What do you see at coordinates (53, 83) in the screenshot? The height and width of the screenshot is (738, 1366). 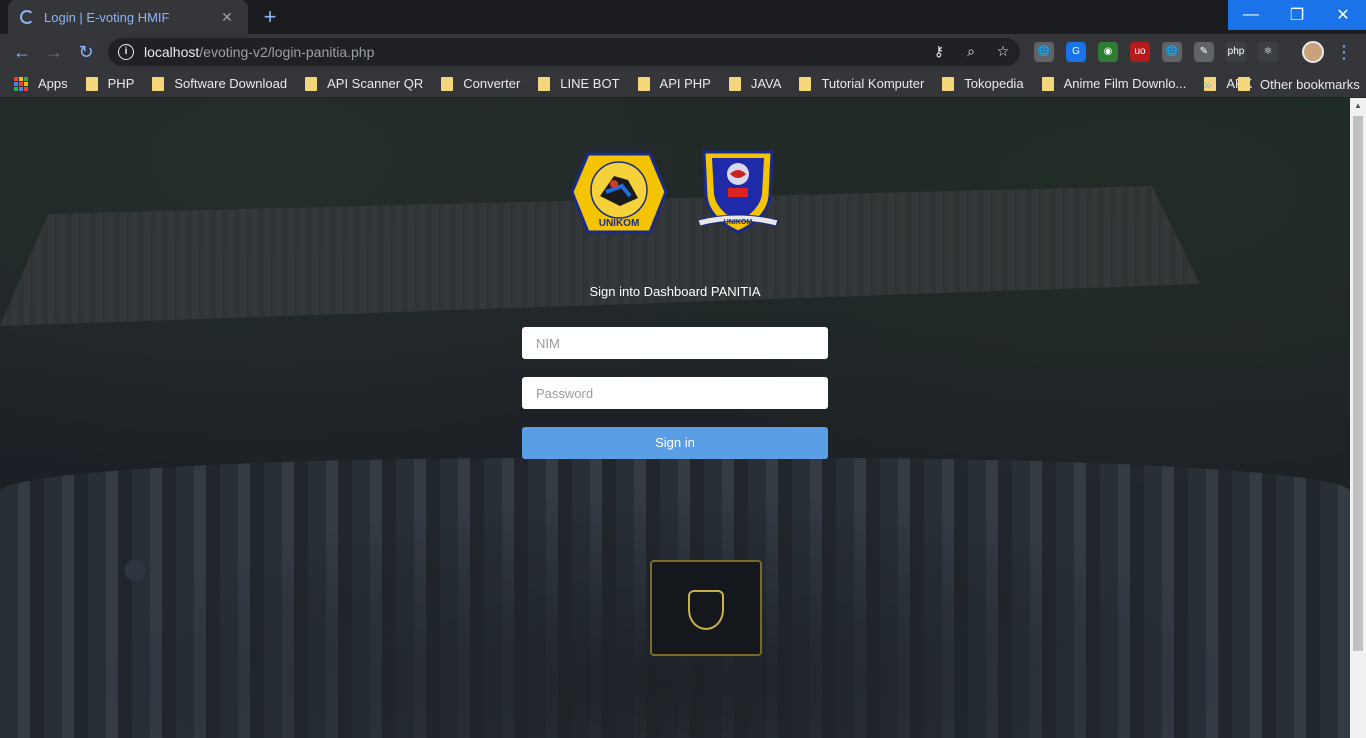 I see `bookmark-label: Apps` at bounding box center [53, 83].